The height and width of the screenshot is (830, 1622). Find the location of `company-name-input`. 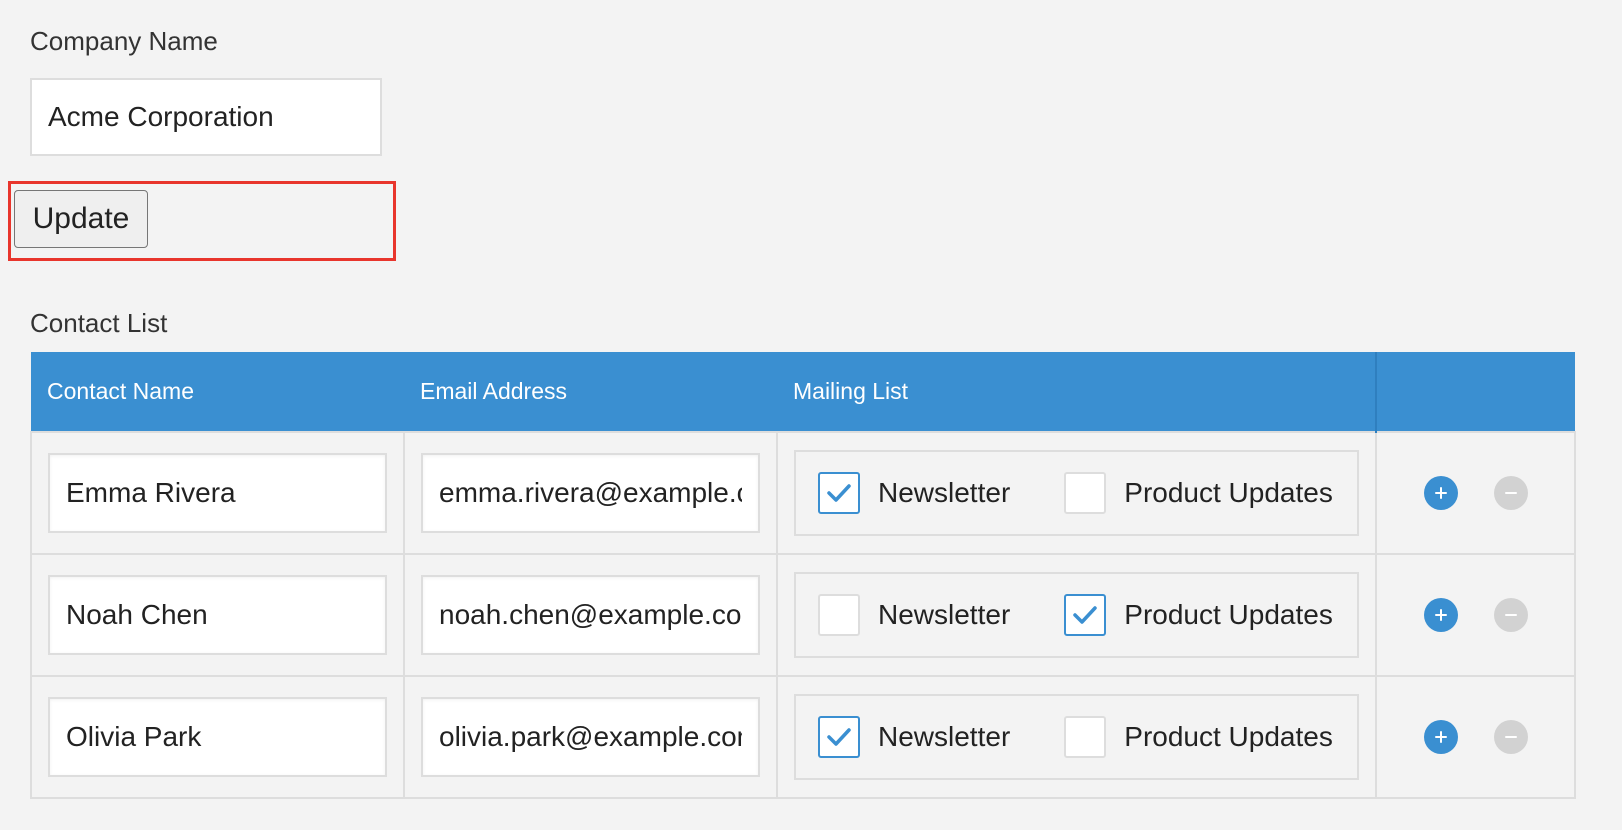

company-name-input is located at coordinates (206, 117).